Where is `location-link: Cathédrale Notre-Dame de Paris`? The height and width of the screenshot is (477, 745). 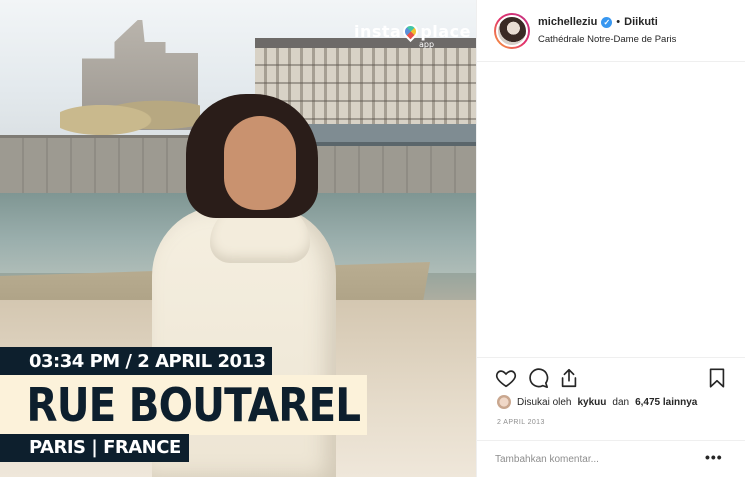 location-link: Cathédrale Notre-Dame de Paris is located at coordinates (607, 39).